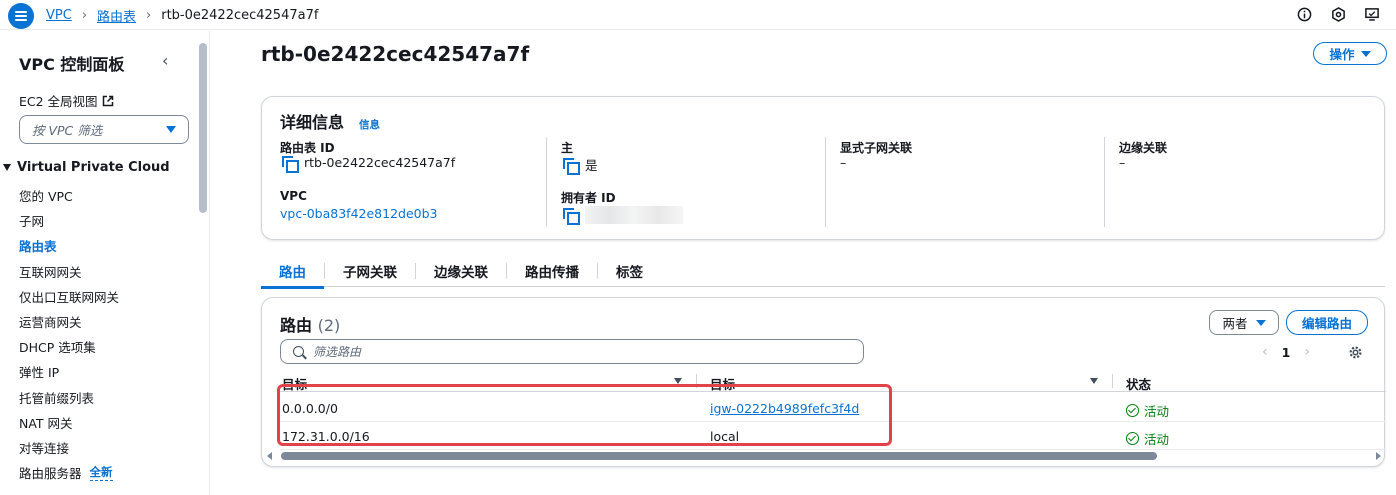 This screenshot has height=495, width=1396. I want to click on route-filter-input: 筛选路由, so click(572, 351).